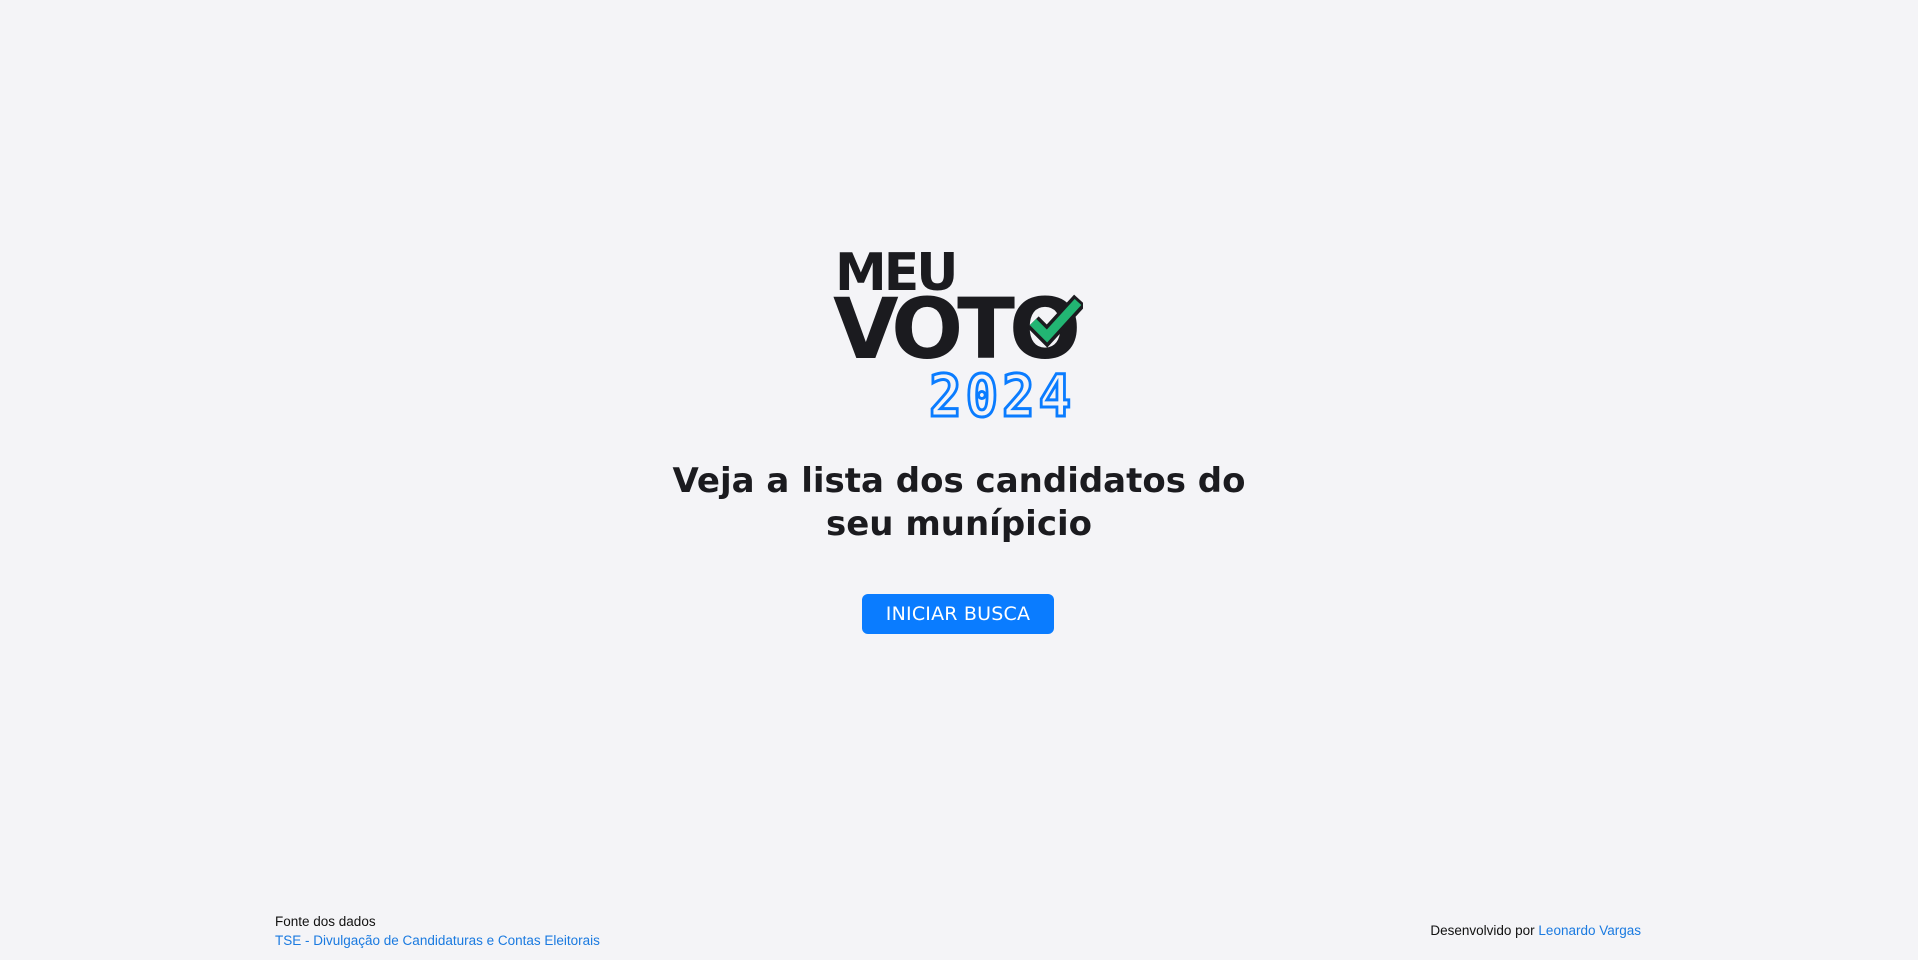 This screenshot has width=1918, height=960. I want to click on start-search-button: INICIAR BUSCA, so click(958, 614).